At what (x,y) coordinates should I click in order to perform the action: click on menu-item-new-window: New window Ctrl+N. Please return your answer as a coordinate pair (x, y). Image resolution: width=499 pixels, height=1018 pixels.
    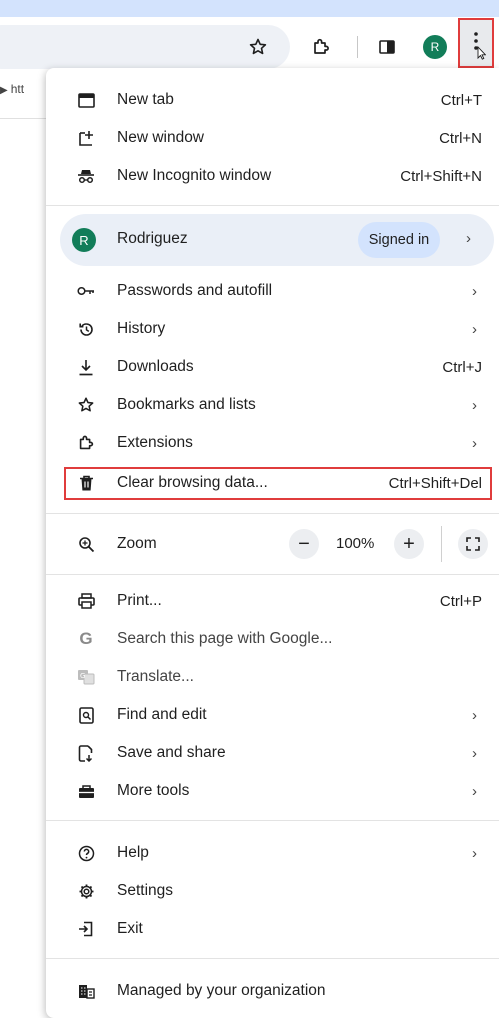
    Looking at the image, I should click on (272, 138).